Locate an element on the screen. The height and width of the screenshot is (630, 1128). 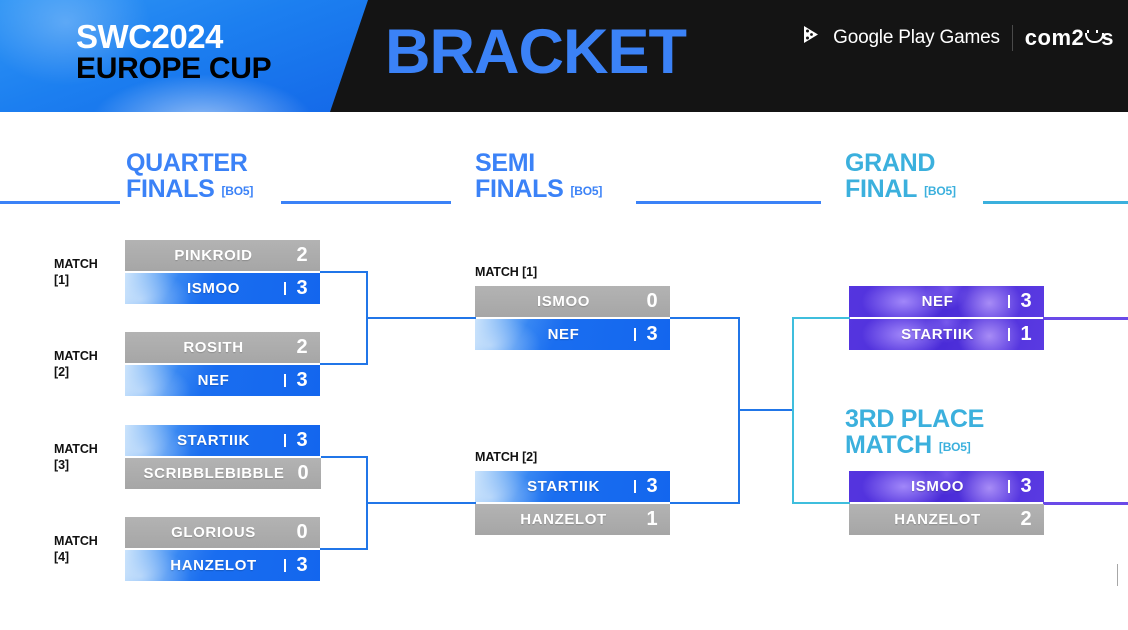
match-label-qf2: MATCH [2] is located at coordinates (87, 364).